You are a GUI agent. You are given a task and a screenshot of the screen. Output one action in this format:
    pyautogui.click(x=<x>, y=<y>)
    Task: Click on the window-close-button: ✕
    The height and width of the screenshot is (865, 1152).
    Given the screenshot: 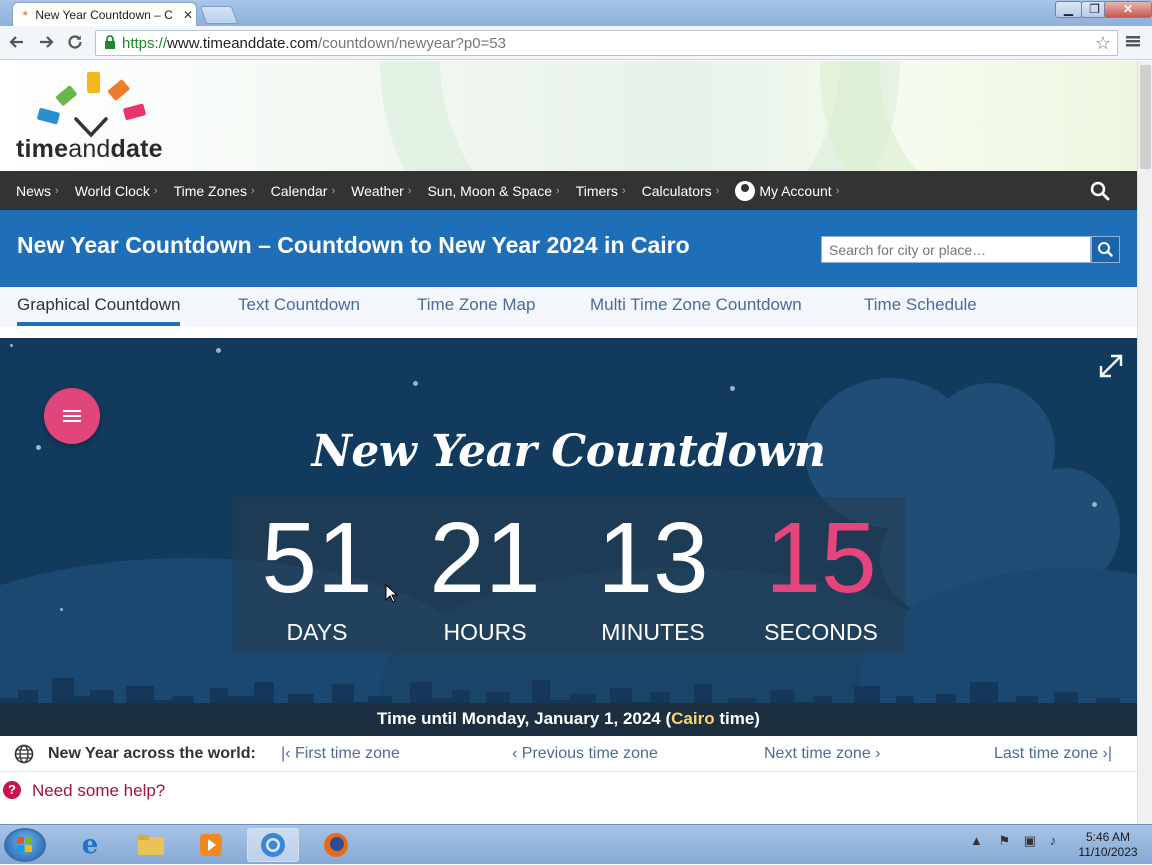 What is the action you would take?
    pyautogui.click(x=1128, y=9)
    